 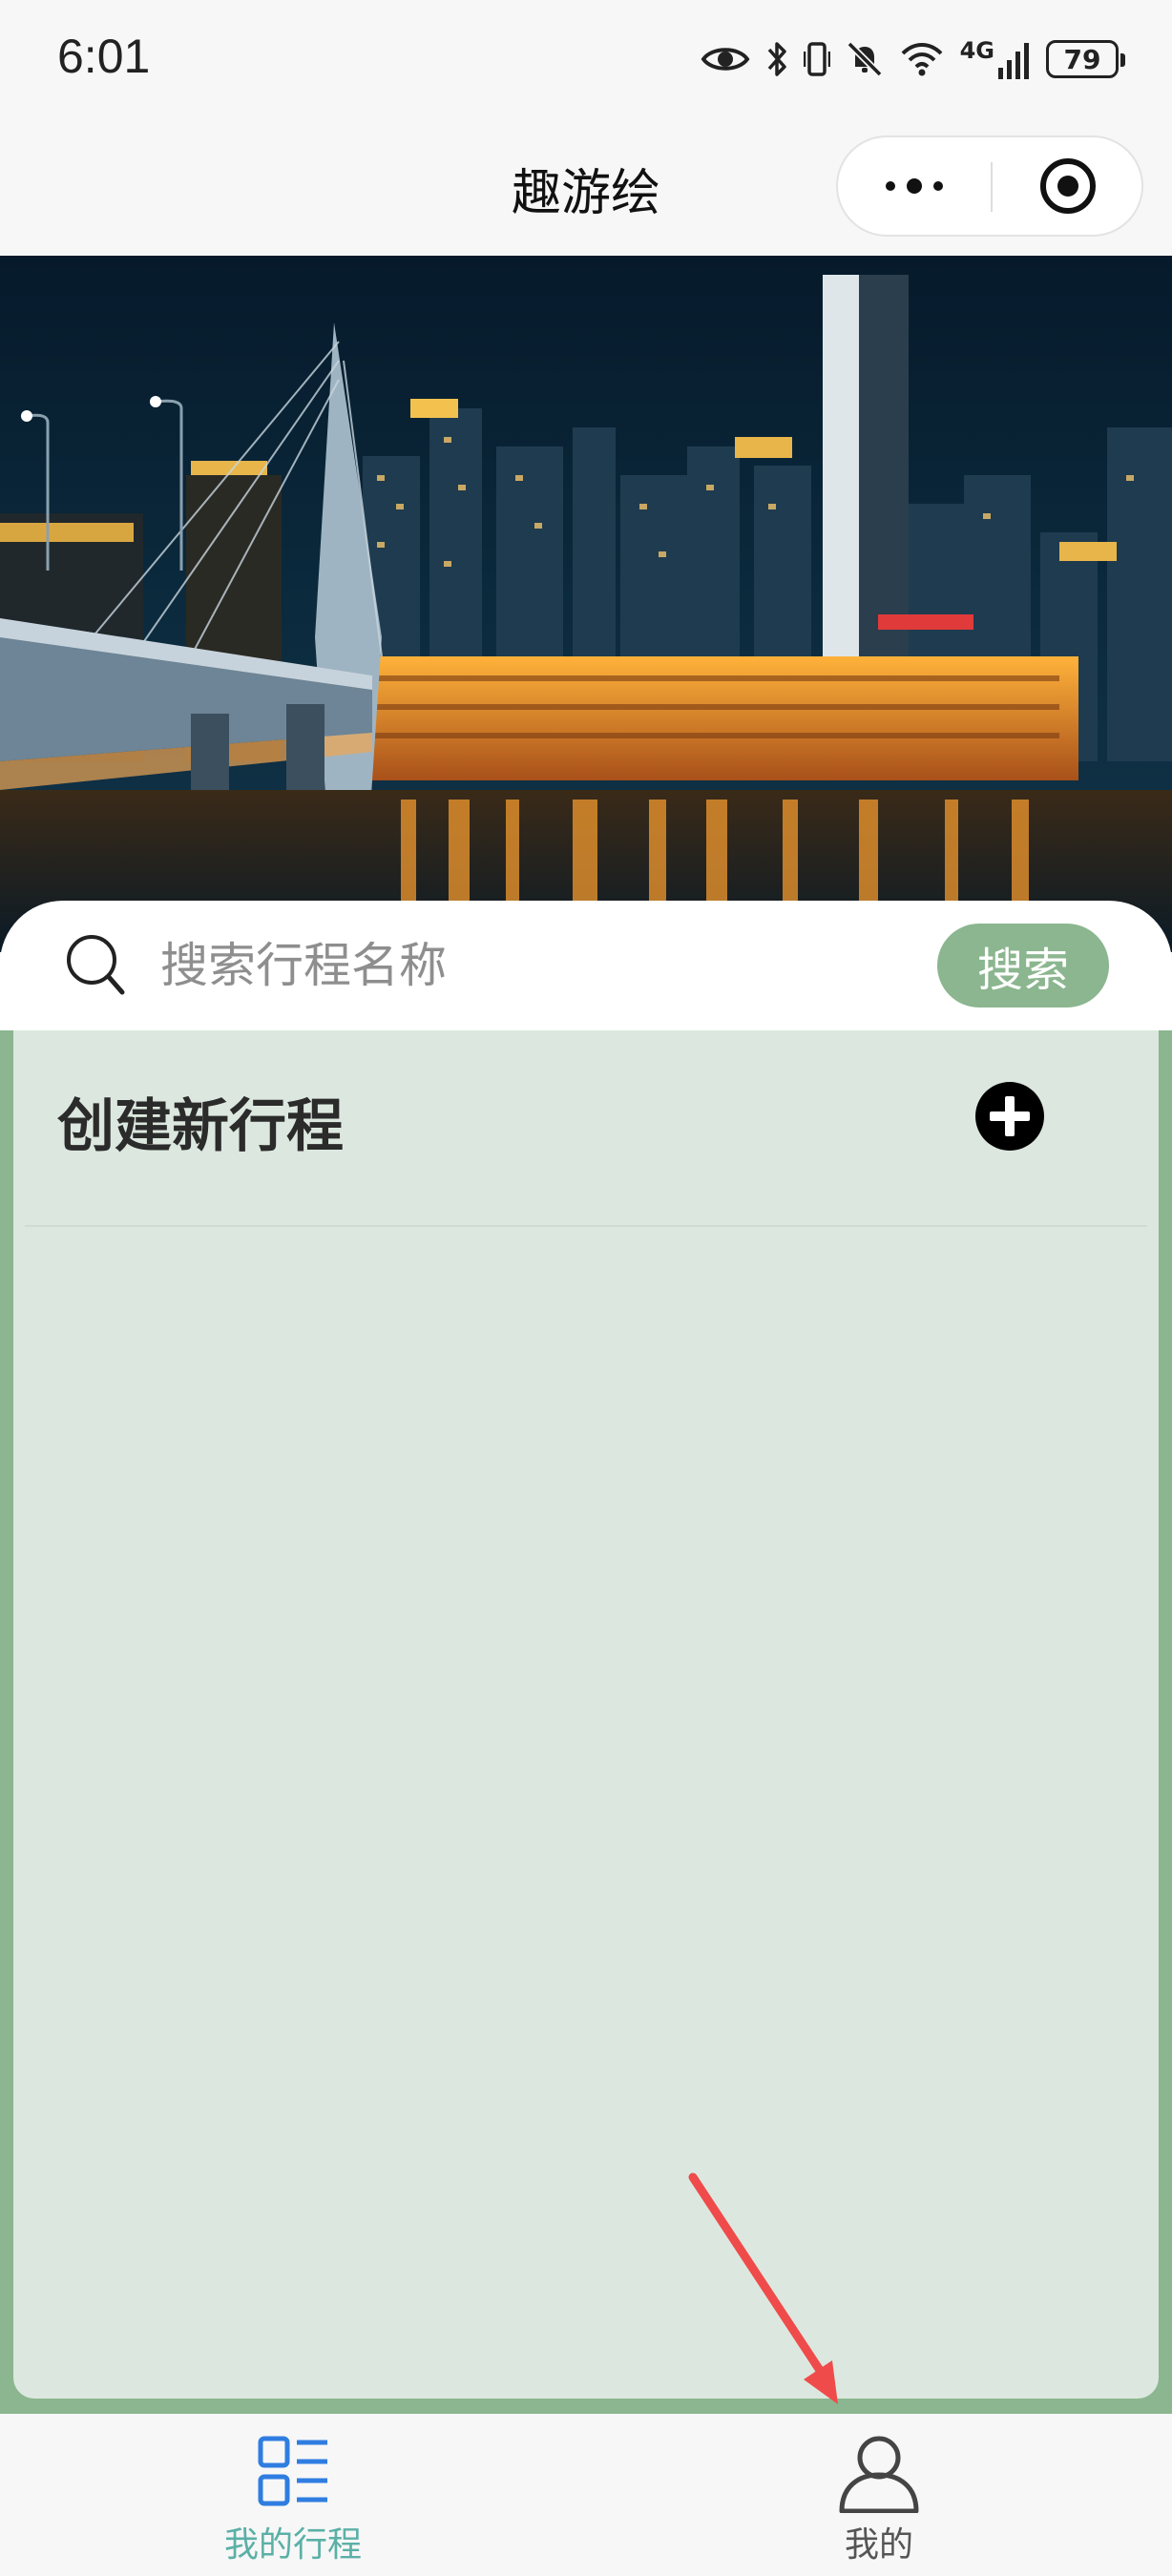 I want to click on signal-icon: 4G, so click(x=995, y=59).